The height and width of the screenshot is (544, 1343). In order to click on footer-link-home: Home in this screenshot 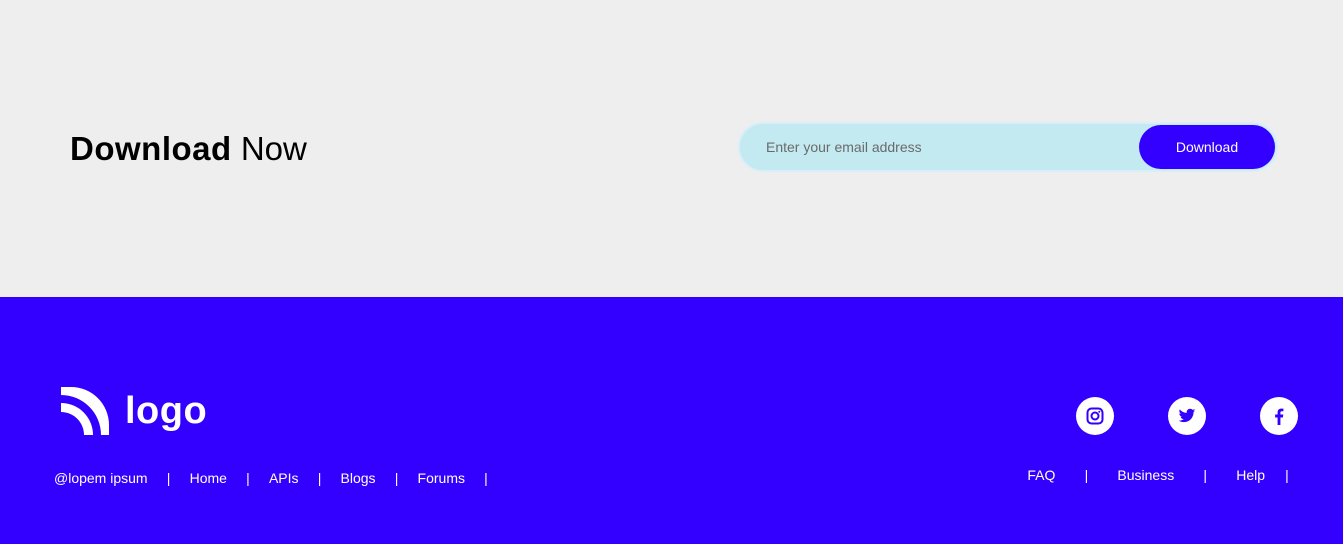, I will do `click(208, 478)`.